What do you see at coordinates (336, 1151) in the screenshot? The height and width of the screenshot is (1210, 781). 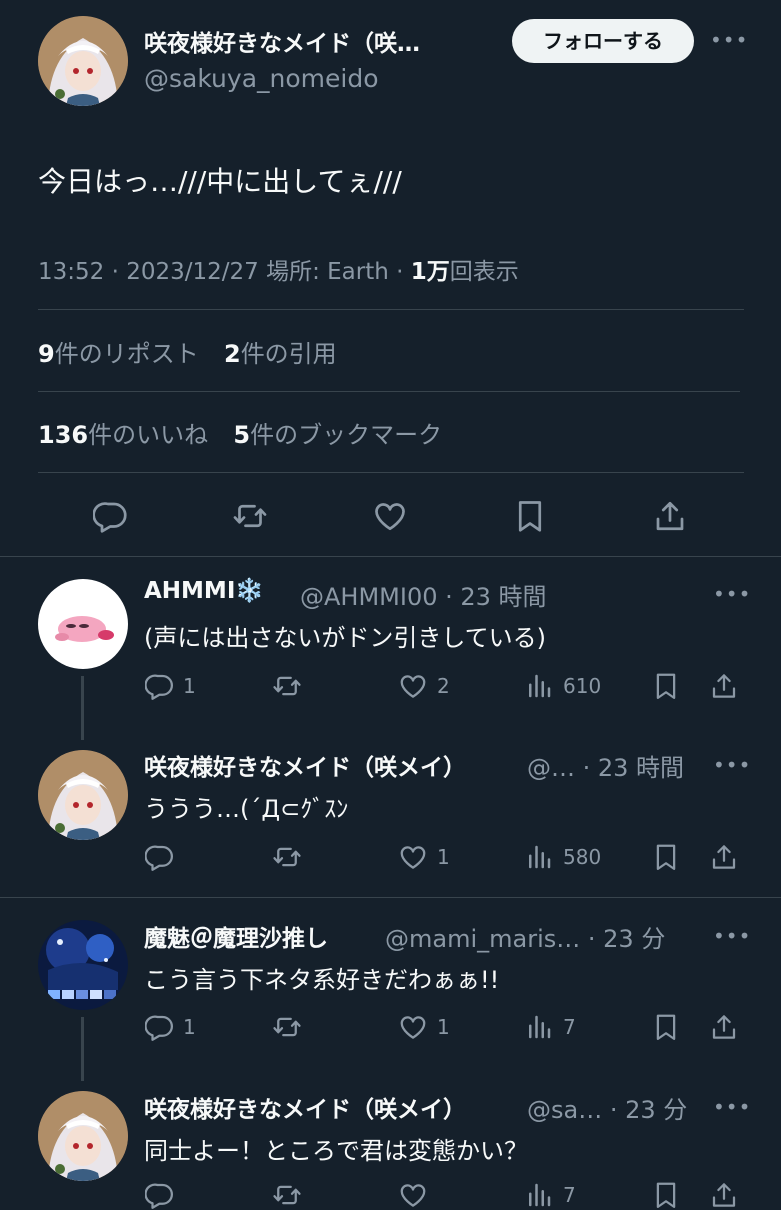 I see `reply-text: 同士よー！ところで君は変態かい？` at bounding box center [336, 1151].